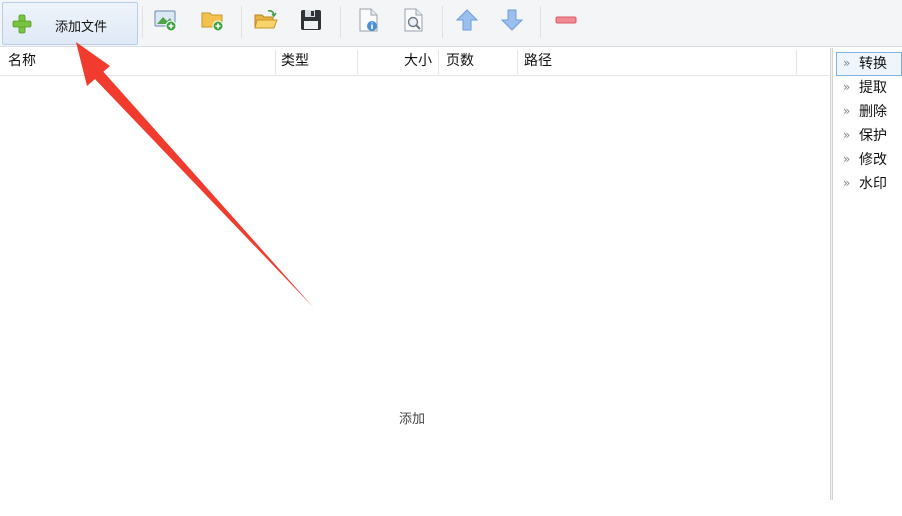 The width and height of the screenshot is (902, 516). Describe the element at coordinates (538, 62) in the screenshot. I see `column-path-header: 路径` at that location.